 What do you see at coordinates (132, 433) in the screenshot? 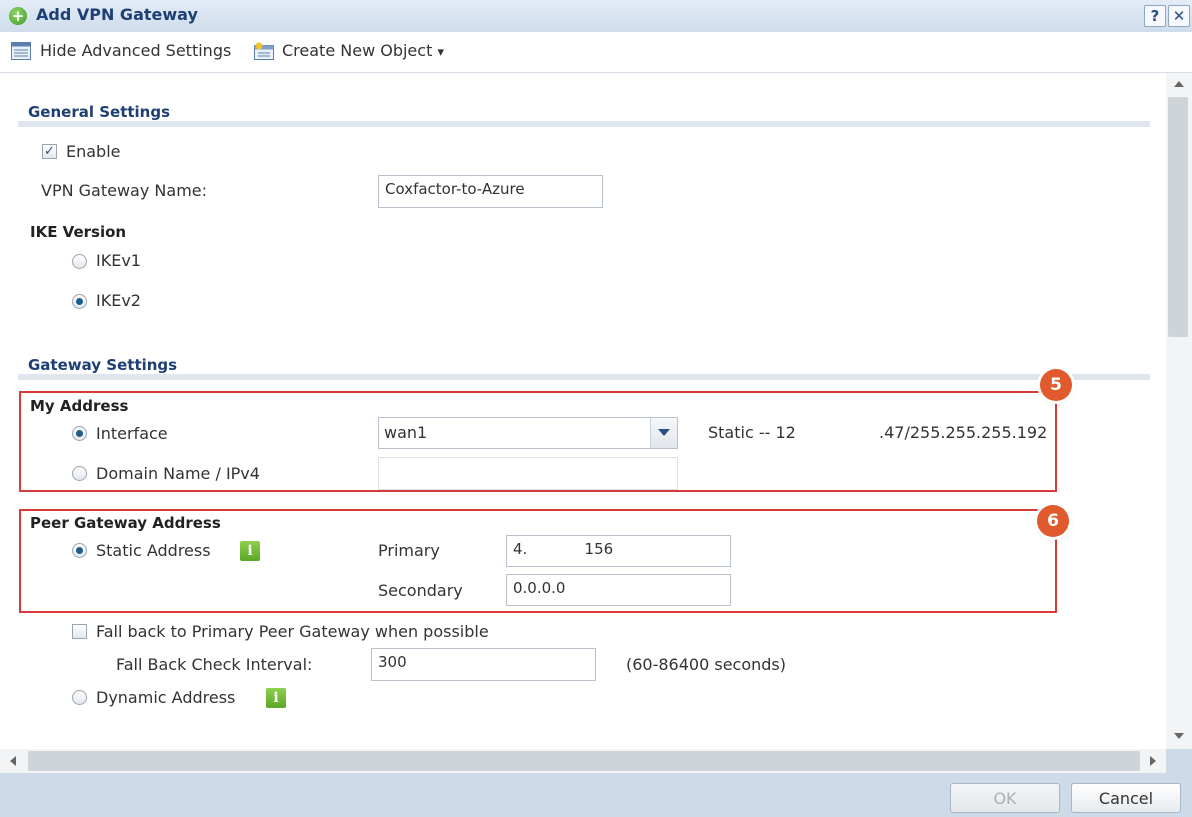
I see `interface-label: Interface` at bounding box center [132, 433].